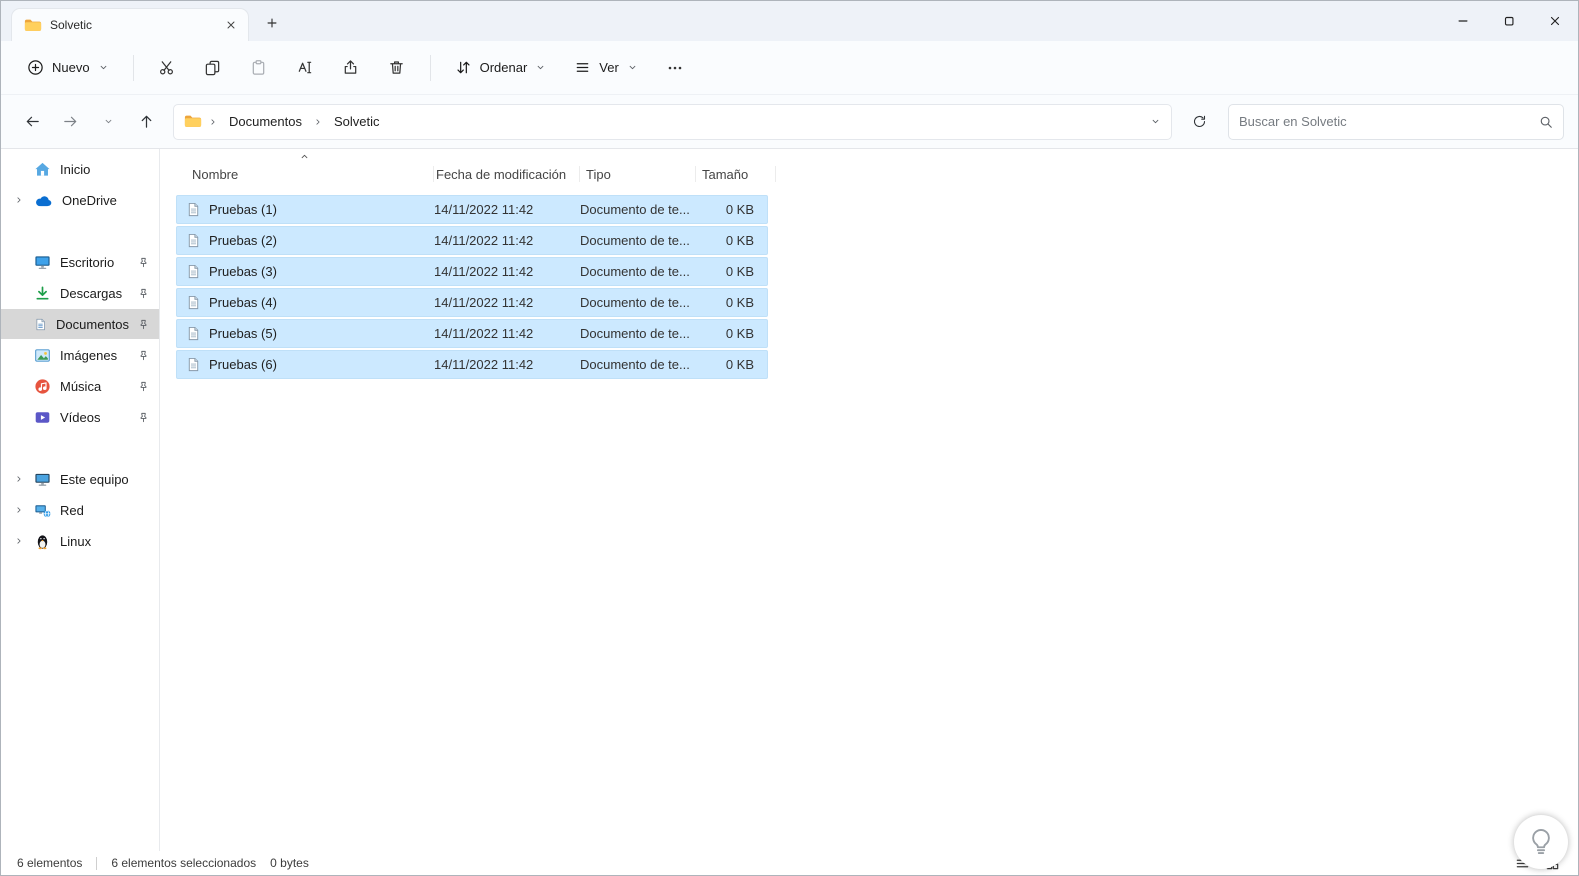 This screenshot has height=876, width=1579. Describe the element at coordinates (1155, 121) in the screenshot. I see `address-dropdown-icon` at that location.